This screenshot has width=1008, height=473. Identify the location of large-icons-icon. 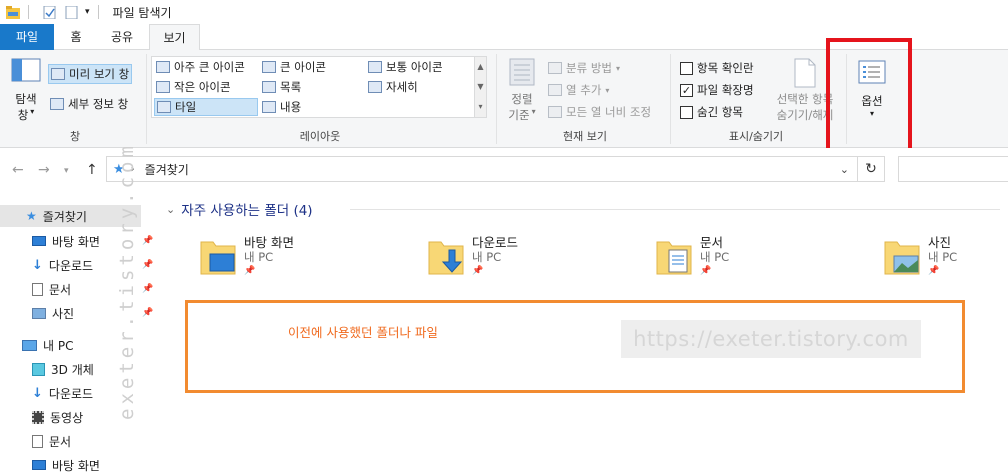
(269, 67).